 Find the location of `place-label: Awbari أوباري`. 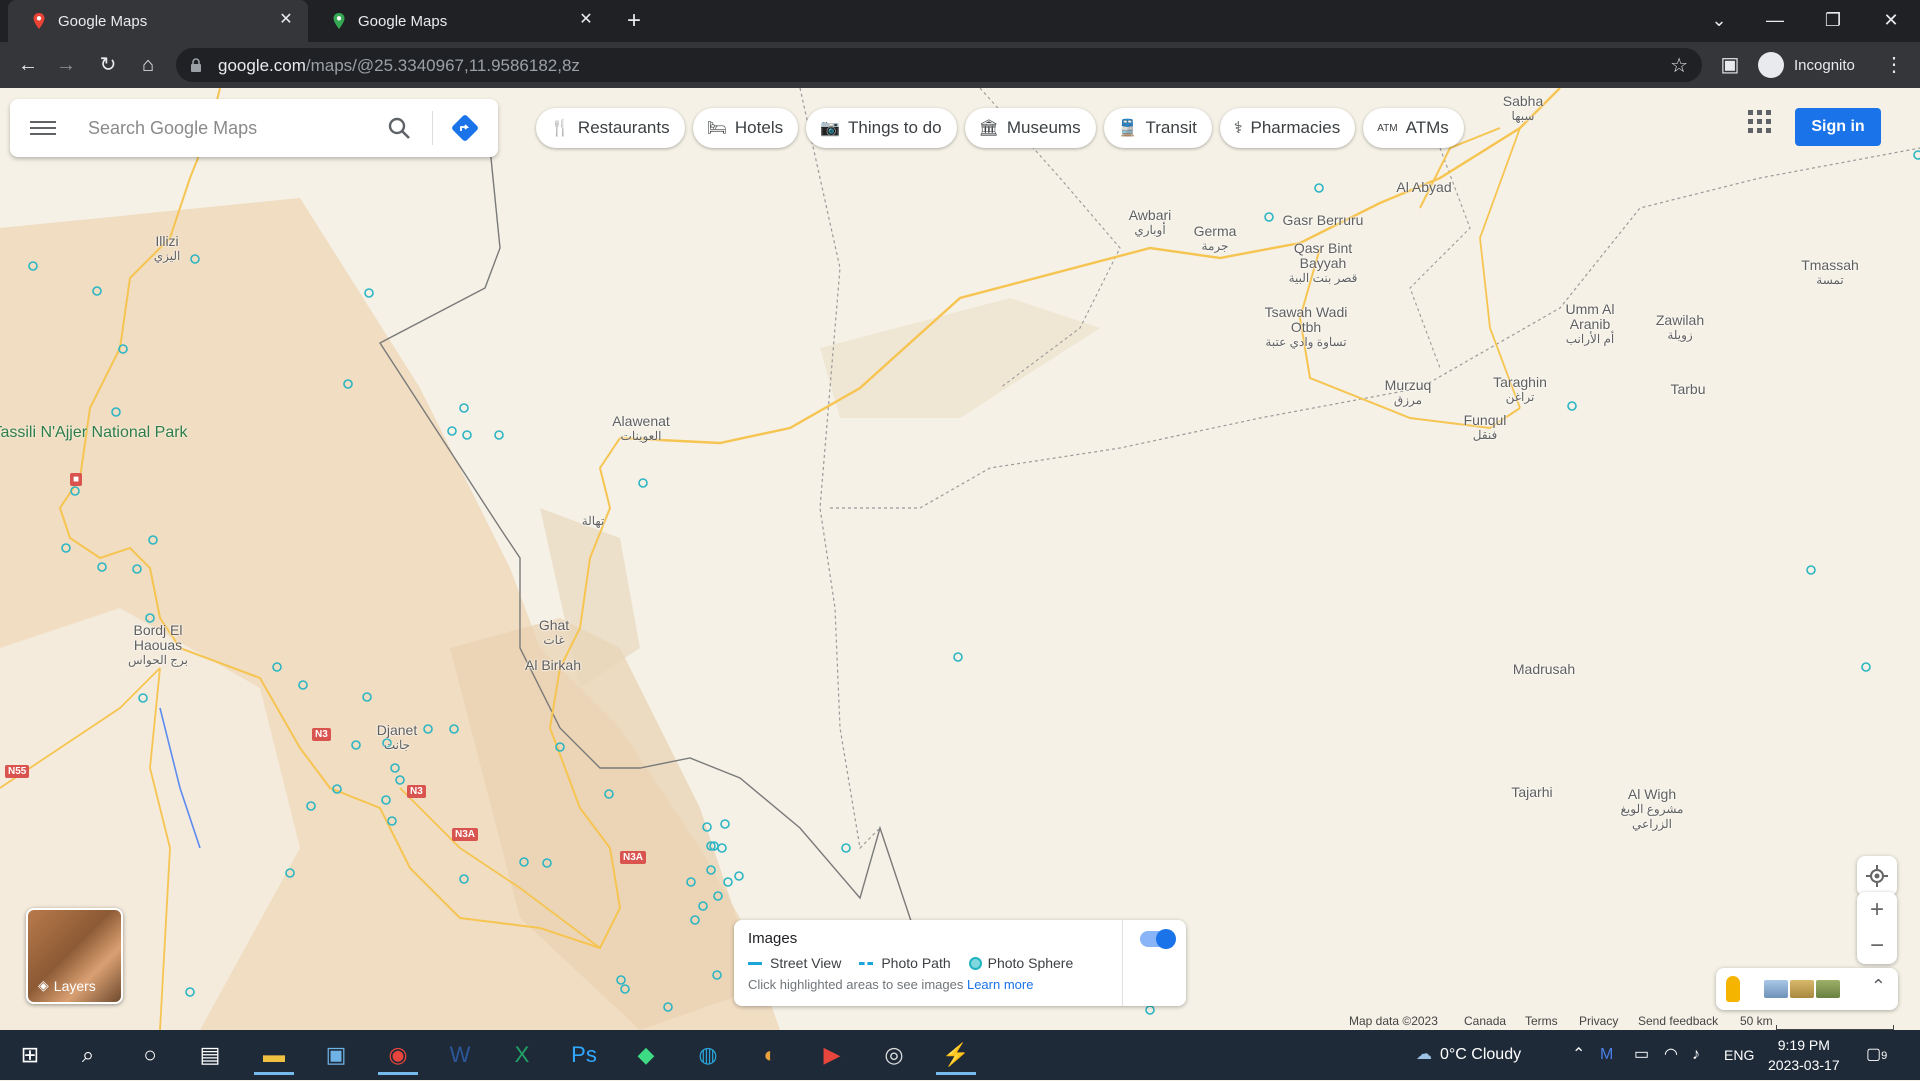

place-label: Awbari أوباري is located at coordinates (1150, 223).